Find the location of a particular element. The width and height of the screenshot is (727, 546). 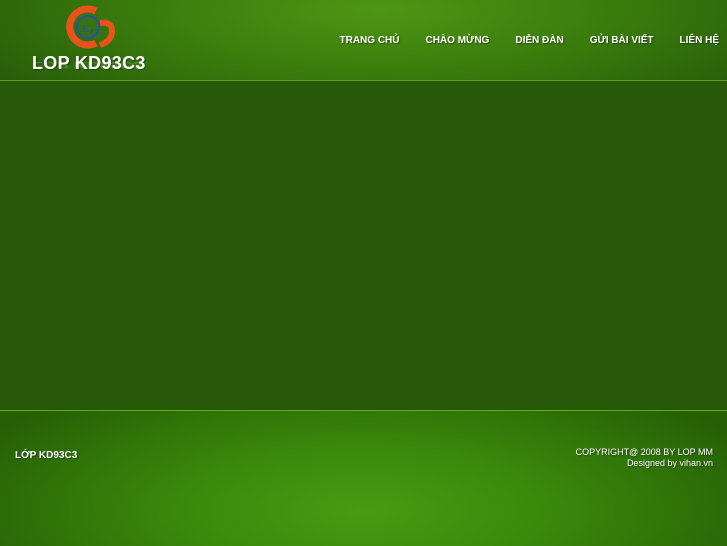

site-logo-icon: L C is located at coordinates (89, 28).